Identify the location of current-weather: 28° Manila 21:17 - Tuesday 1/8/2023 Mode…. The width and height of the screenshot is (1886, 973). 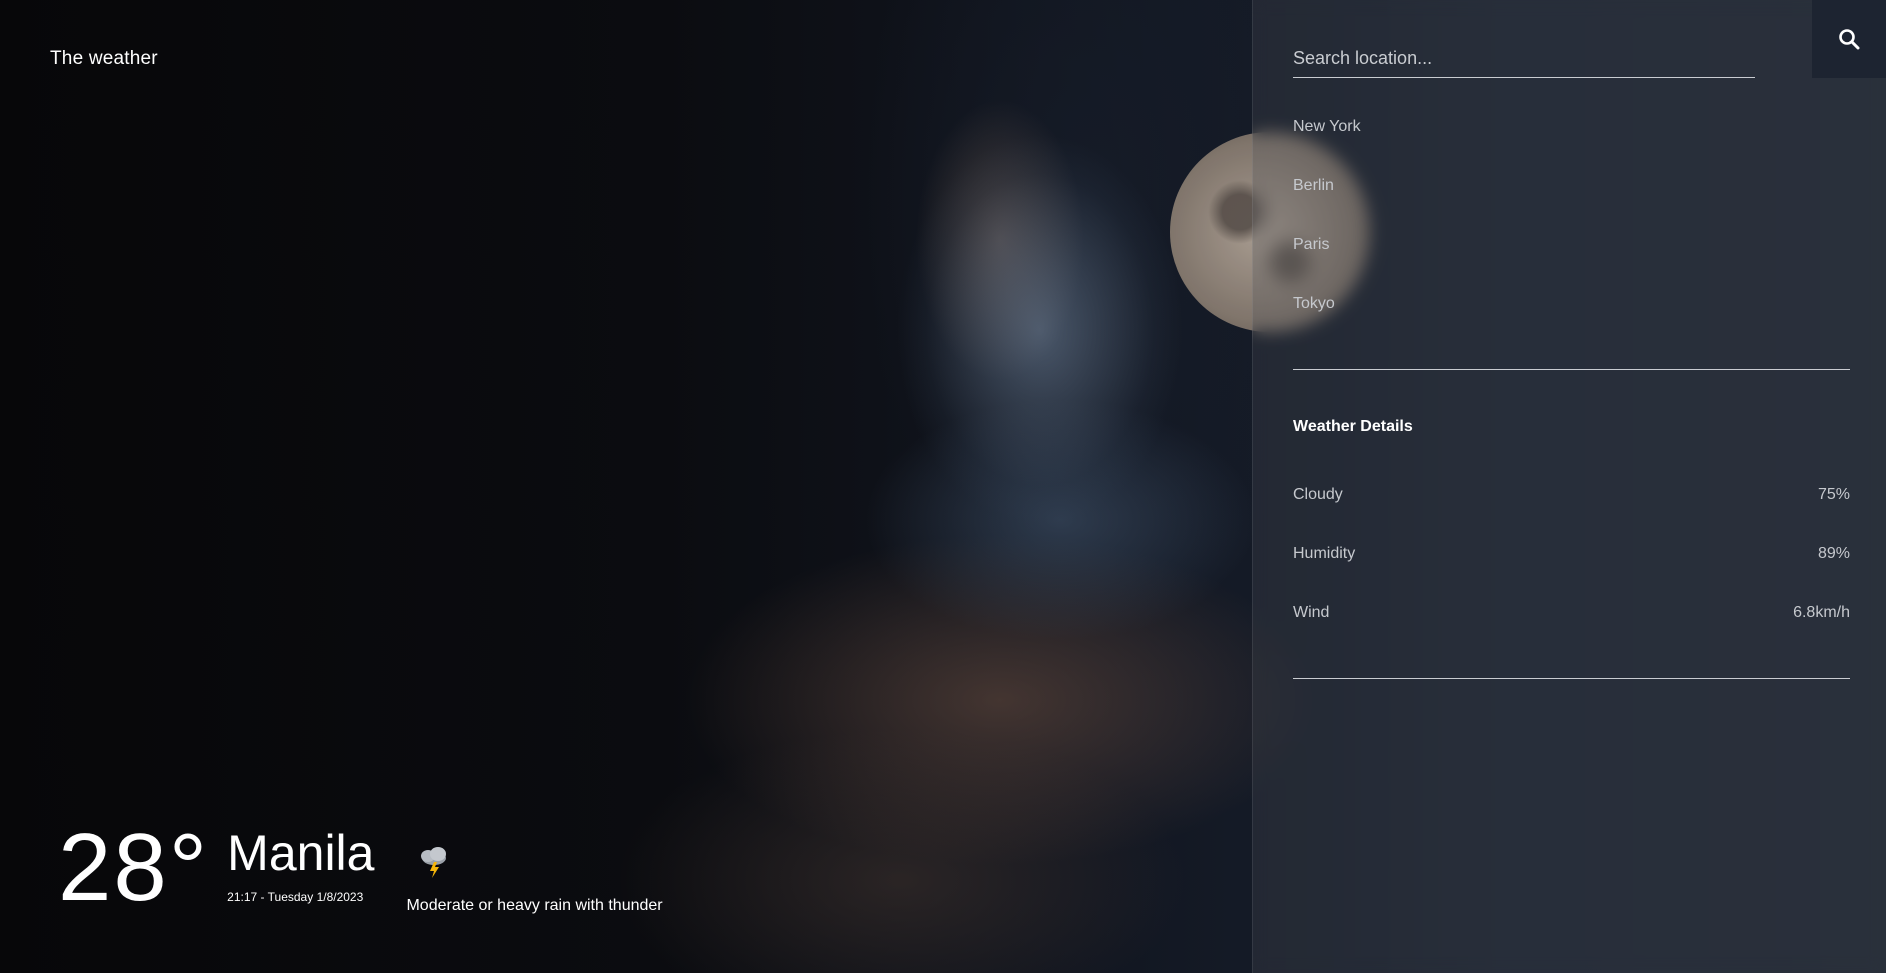
(360, 868).